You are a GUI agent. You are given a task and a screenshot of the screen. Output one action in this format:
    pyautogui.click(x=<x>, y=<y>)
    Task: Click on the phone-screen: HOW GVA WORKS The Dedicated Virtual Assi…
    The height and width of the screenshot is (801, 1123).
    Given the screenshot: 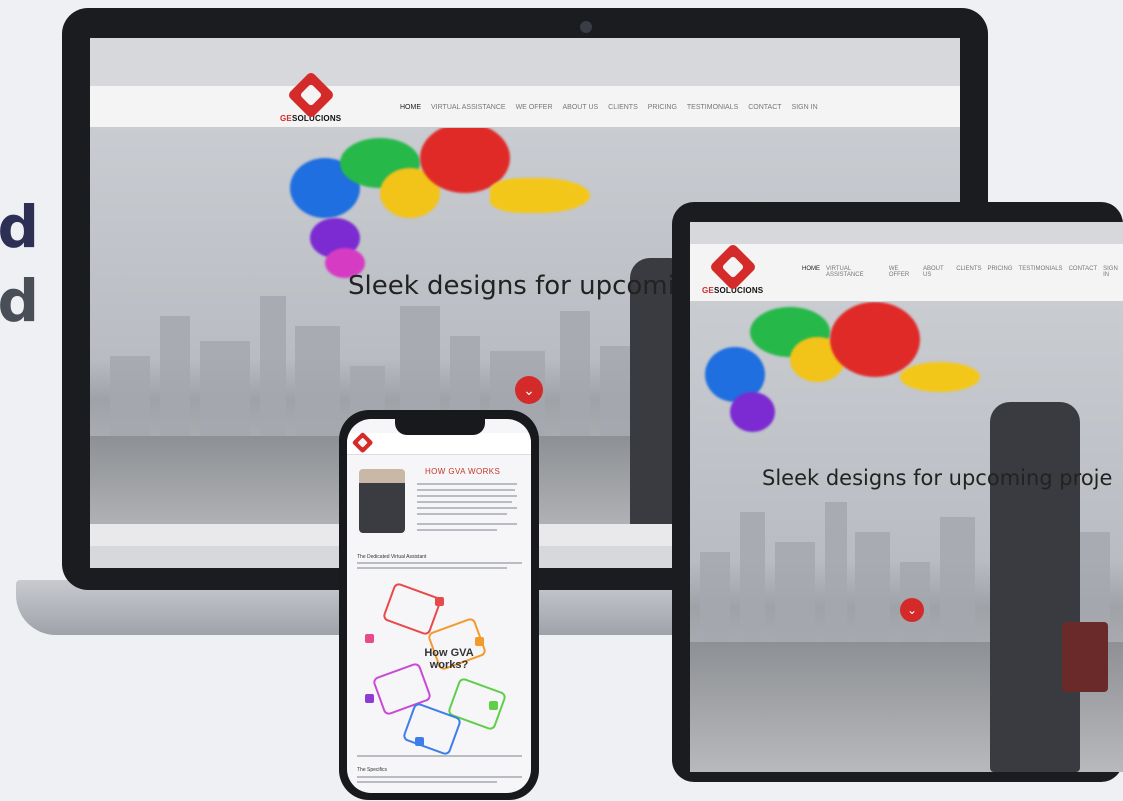 What is the action you would take?
    pyautogui.click(x=439, y=606)
    